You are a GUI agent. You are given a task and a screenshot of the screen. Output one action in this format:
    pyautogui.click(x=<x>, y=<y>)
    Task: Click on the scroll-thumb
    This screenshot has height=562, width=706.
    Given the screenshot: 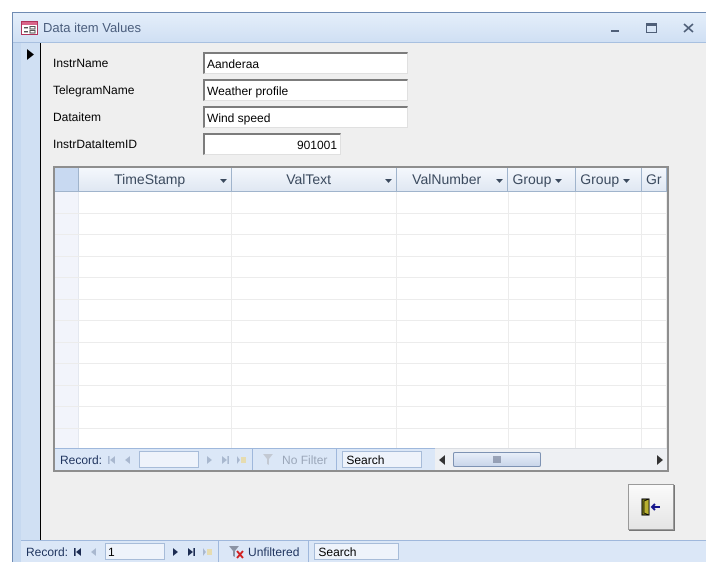 What is the action you would take?
    pyautogui.click(x=497, y=459)
    